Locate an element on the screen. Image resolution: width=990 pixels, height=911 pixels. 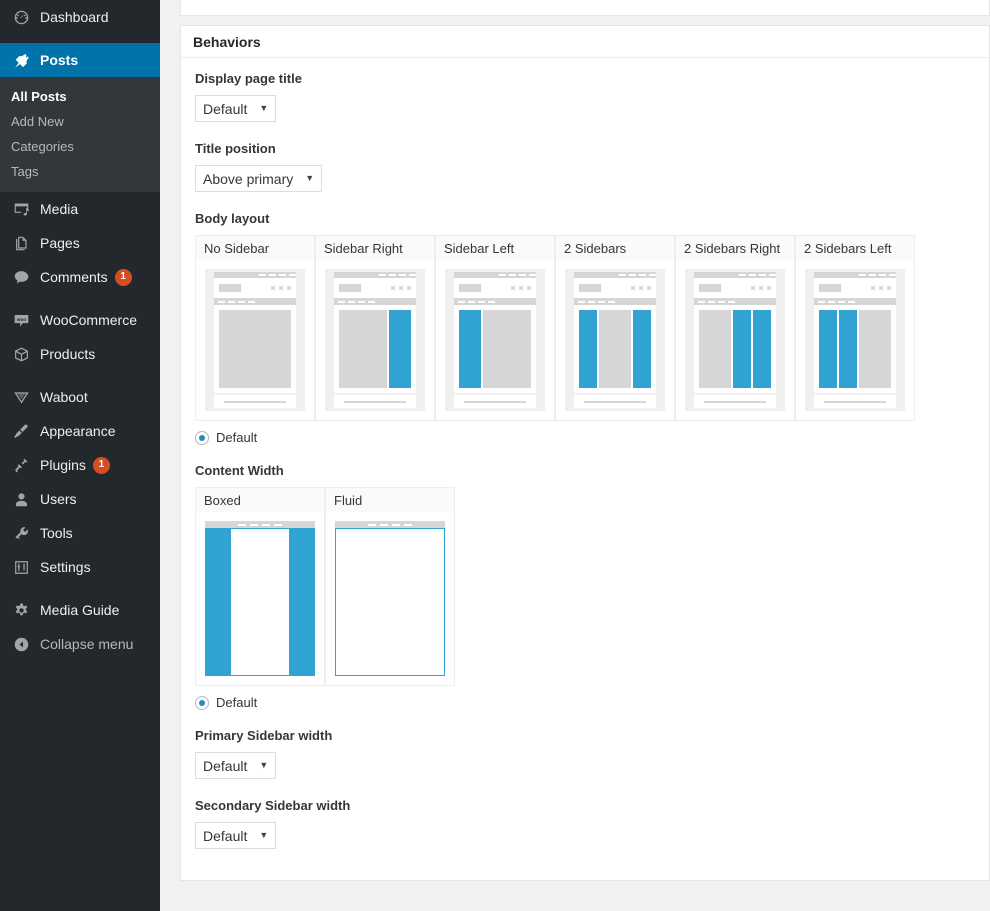
layout-2-sidebars-right-label: 2 Sidebars Right is located at coordinates (735, 247).